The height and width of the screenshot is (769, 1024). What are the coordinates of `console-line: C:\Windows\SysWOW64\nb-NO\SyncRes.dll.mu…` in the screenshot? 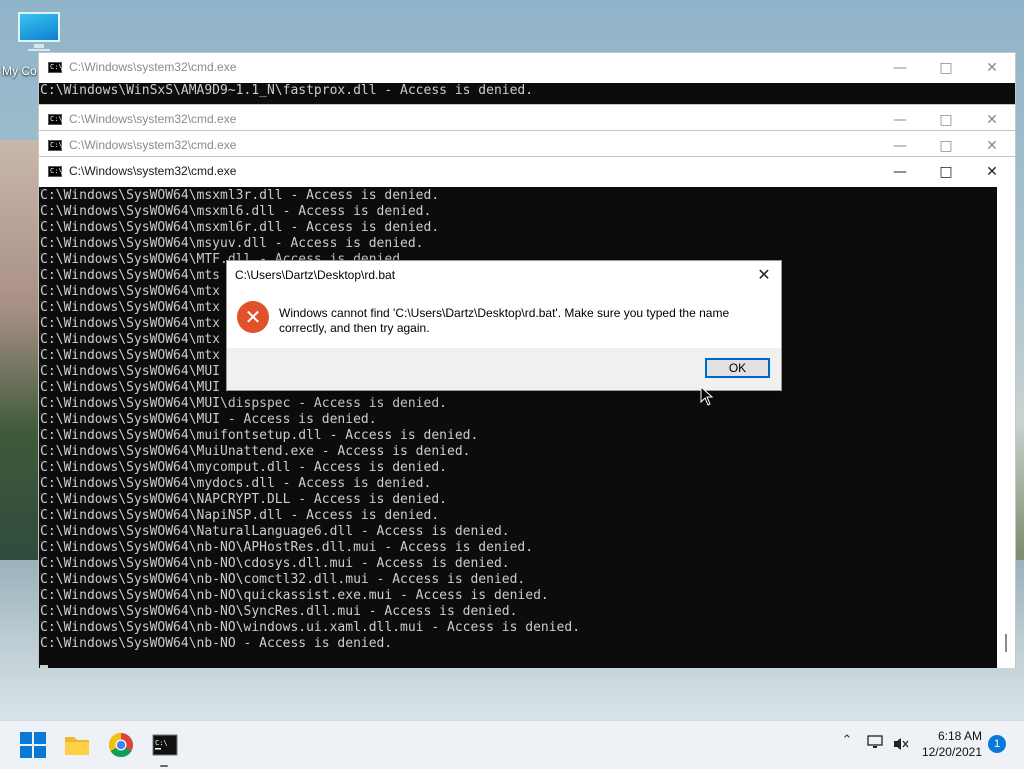 It's located at (279, 611).